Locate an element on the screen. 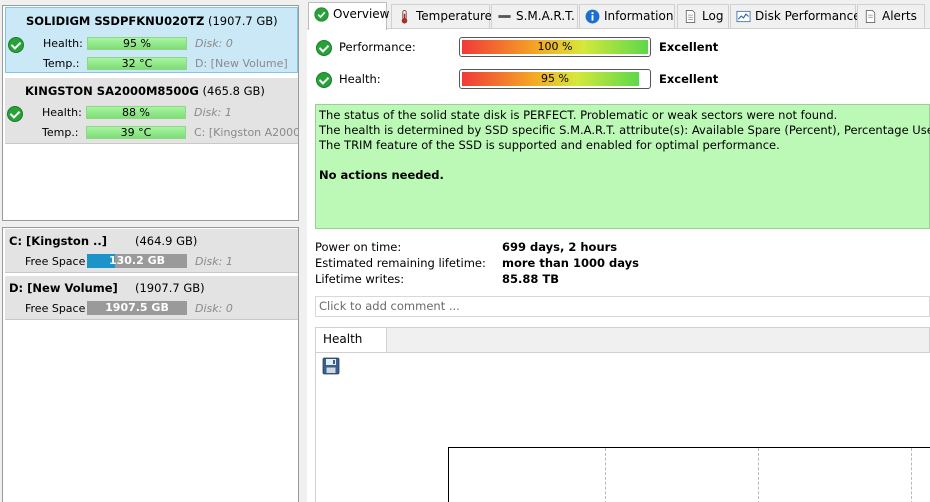 The width and height of the screenshot is (930, 502). free-space-value: 130.2 GB is located at coordinates (137, 260).